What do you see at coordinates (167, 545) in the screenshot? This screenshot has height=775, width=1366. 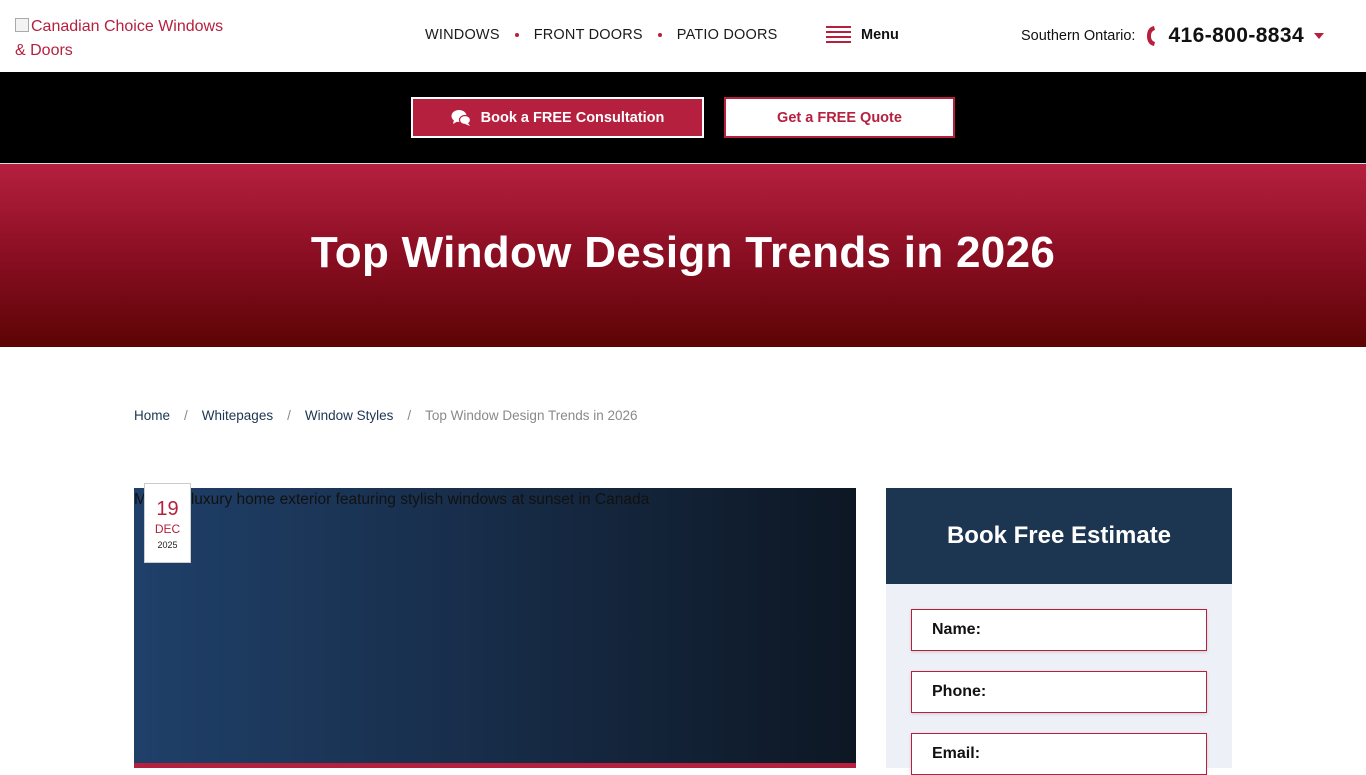 I see `date-year: 2025` at bounding box center [167, 545].